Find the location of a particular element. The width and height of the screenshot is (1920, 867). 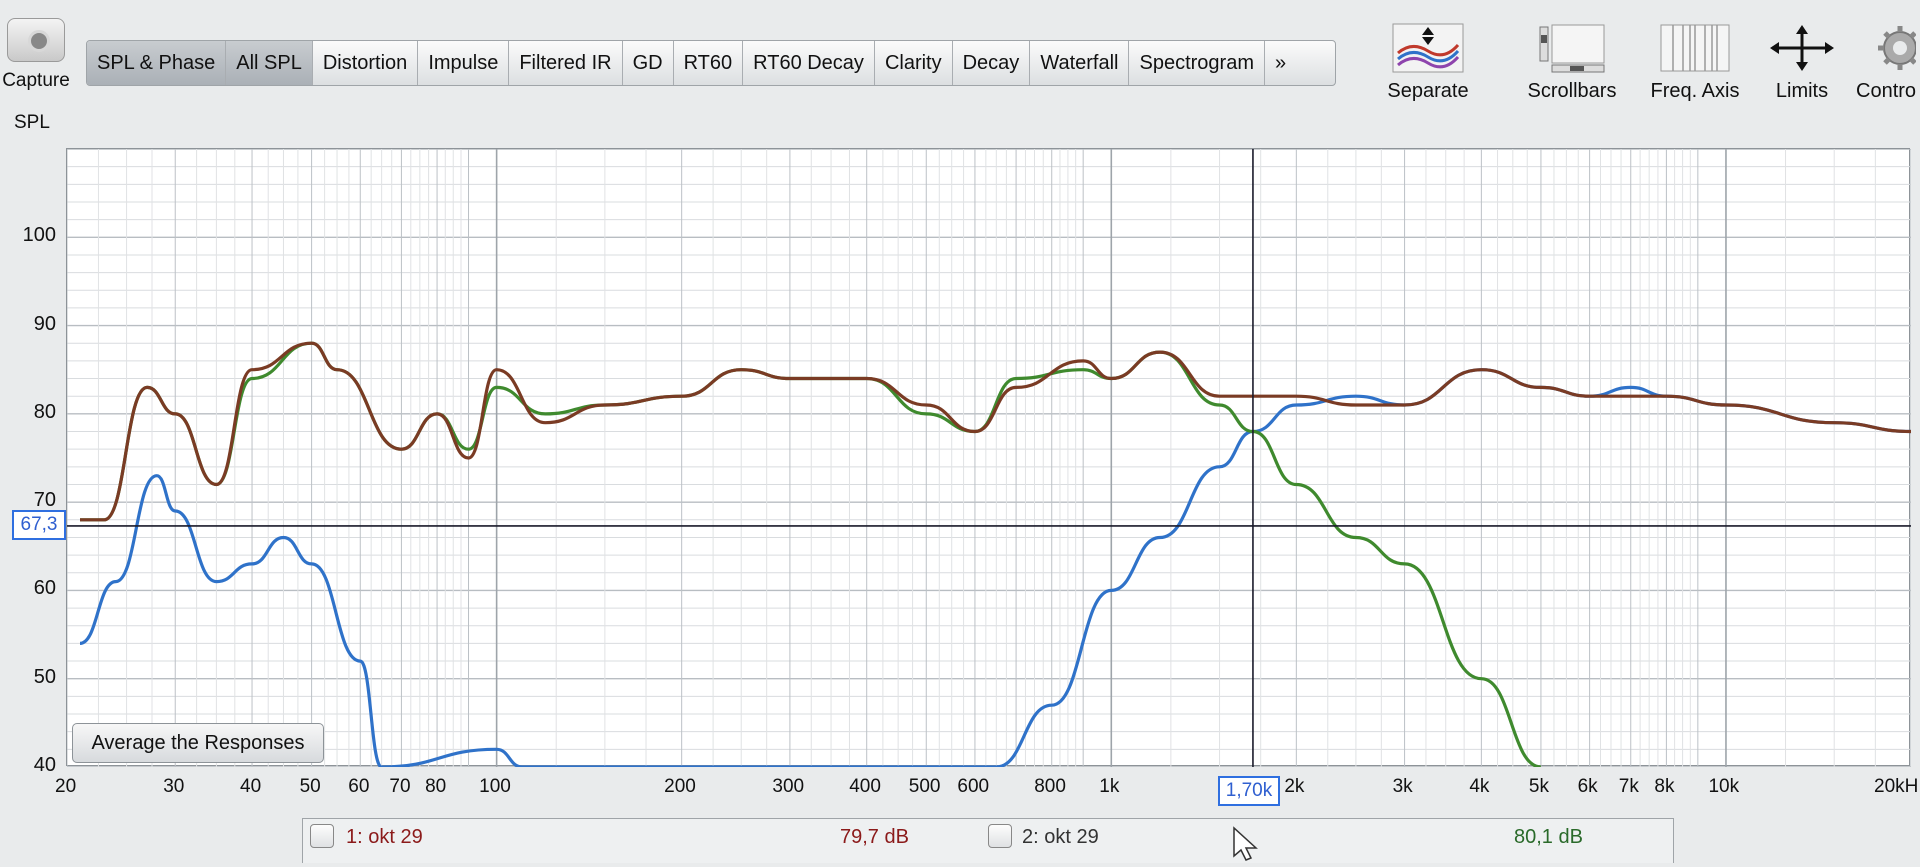

tab-rt60: RT60 is located at coordinates (709, 63).